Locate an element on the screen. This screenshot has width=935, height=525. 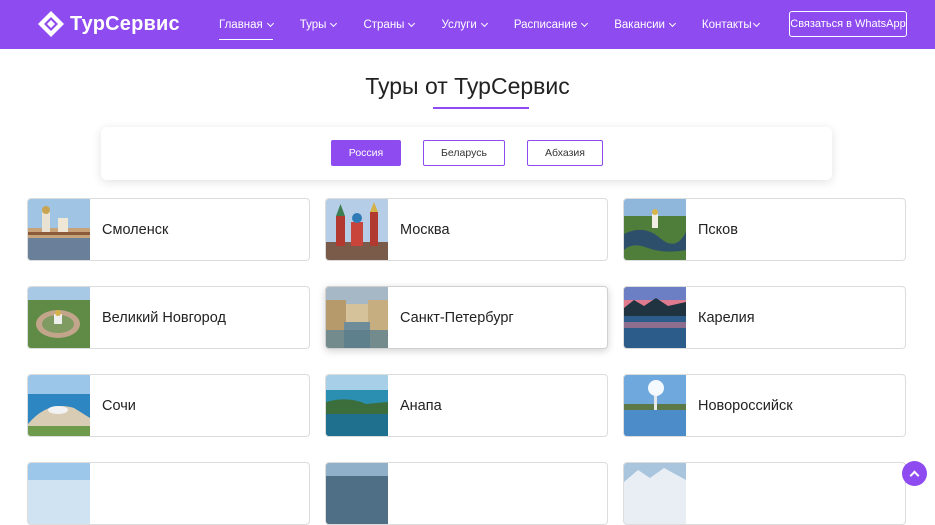
logo: ТурСервис is located at coordinates (108, 24).